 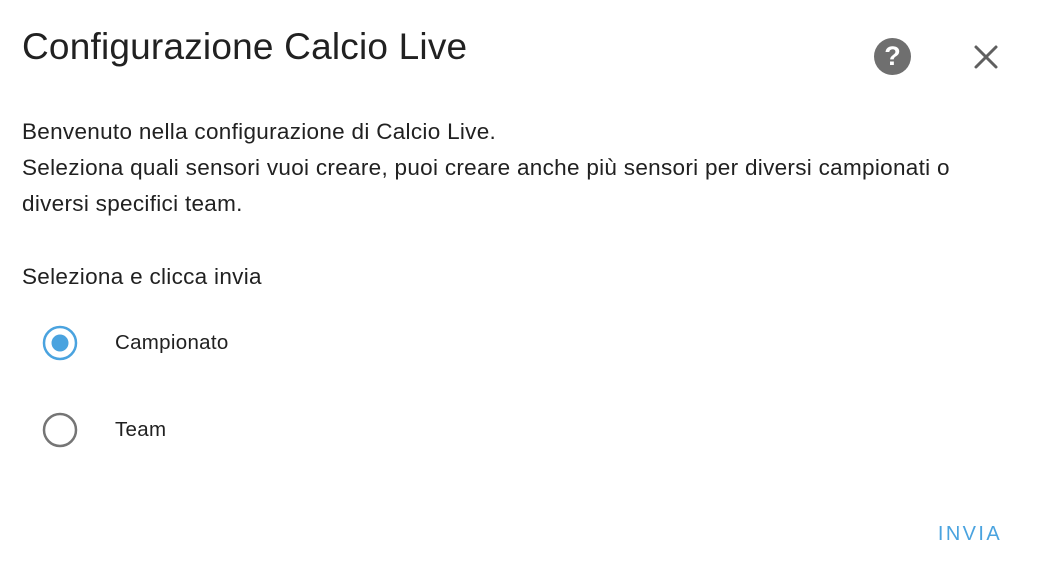 I want to click on radio-option-campionato: Campionato, so click(x=135, y=343).